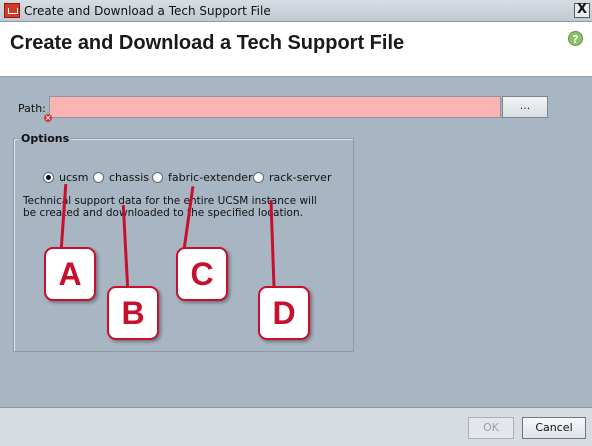  What do you see at coordinates (70, 274) in the screenshot?
I see `callout-a: A` at bounding box center [70, 274].